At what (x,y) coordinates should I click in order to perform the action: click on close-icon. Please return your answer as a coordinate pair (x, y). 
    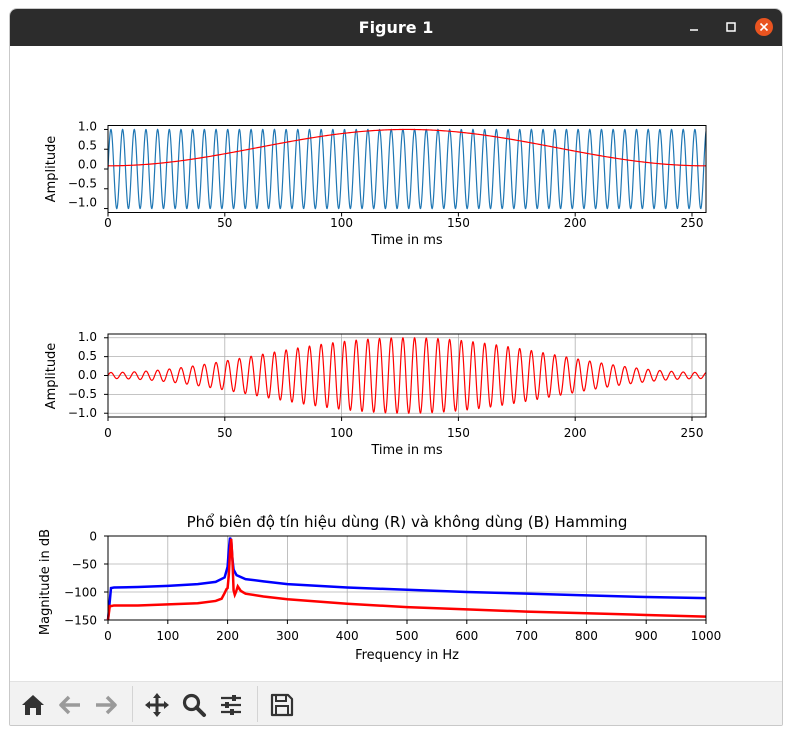
    Looking at the image, I should click on (764, 27).